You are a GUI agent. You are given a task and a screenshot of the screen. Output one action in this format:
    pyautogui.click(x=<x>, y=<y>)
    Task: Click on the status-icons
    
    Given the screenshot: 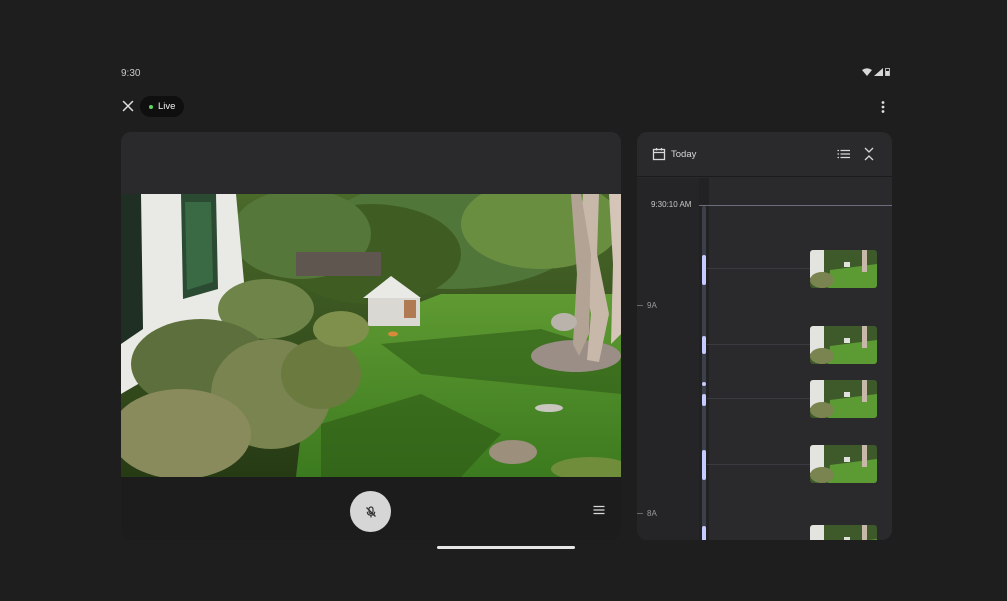 What is the action you would take?
    pyautogui.click(x=876, y=72)
    